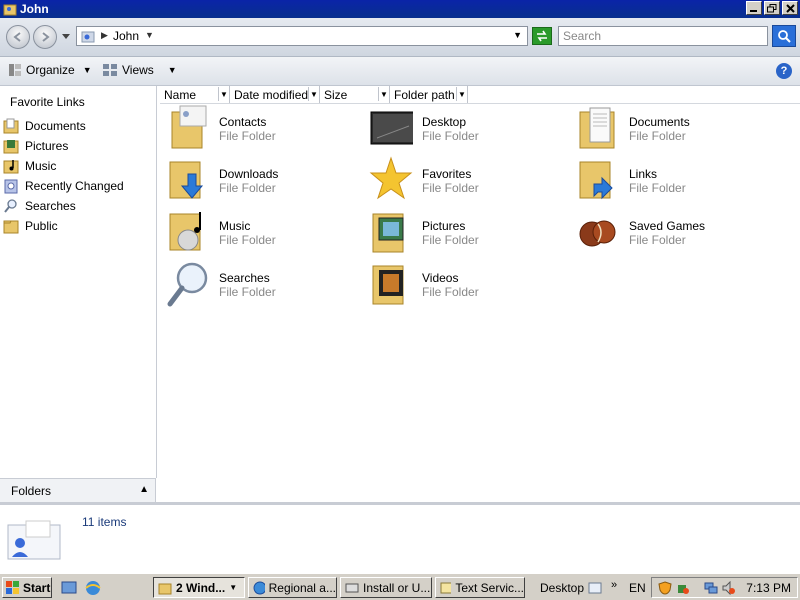 This screenshot has width=800, height=600. Describe the element at coordinates (790, 8) in the screenshot. I see `close-button` at that location.